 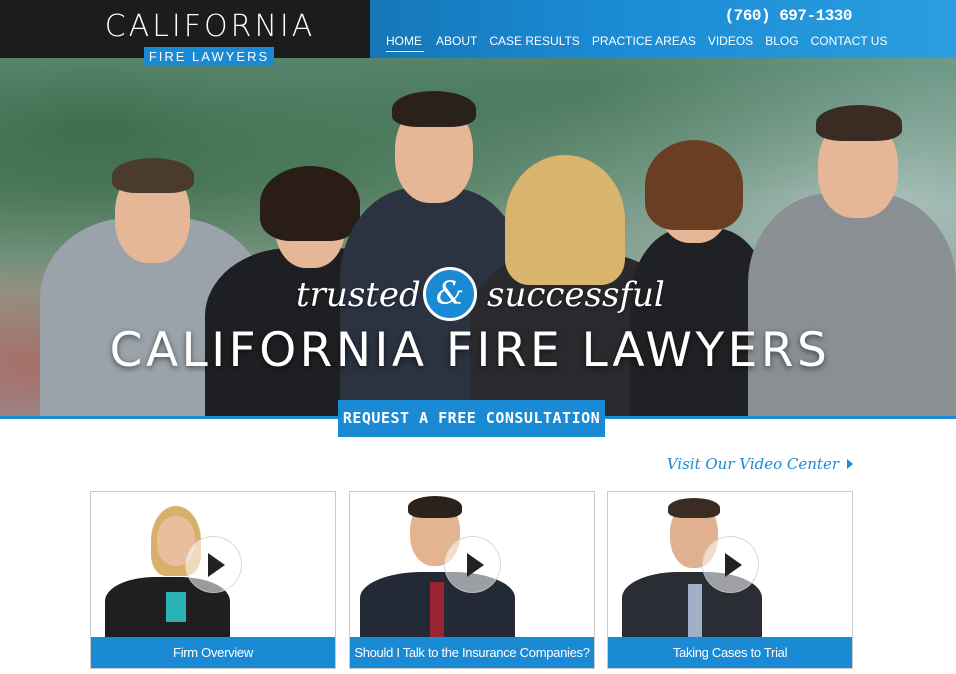 I want to click on nav-blog: BLOG, so click(x=781, y=43).